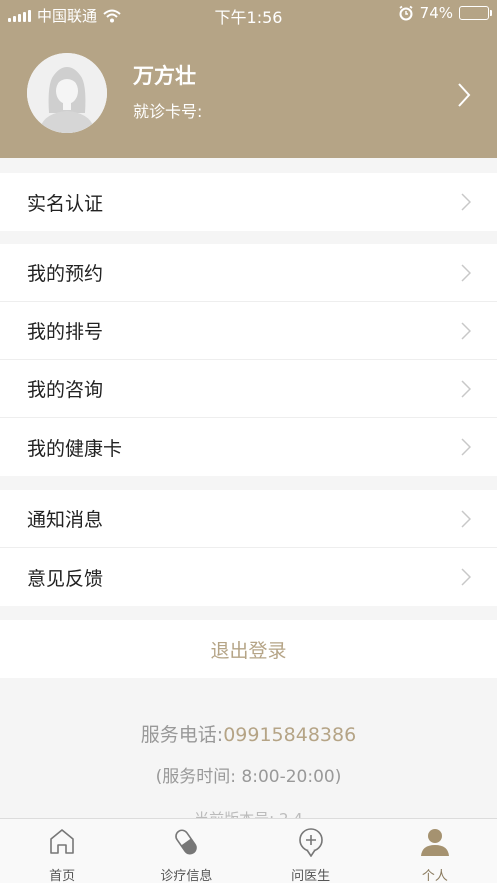  Describe the element at coordinates (65, 578) in the screenshot. I see `menu-item-label: 意见反馈` at that location.